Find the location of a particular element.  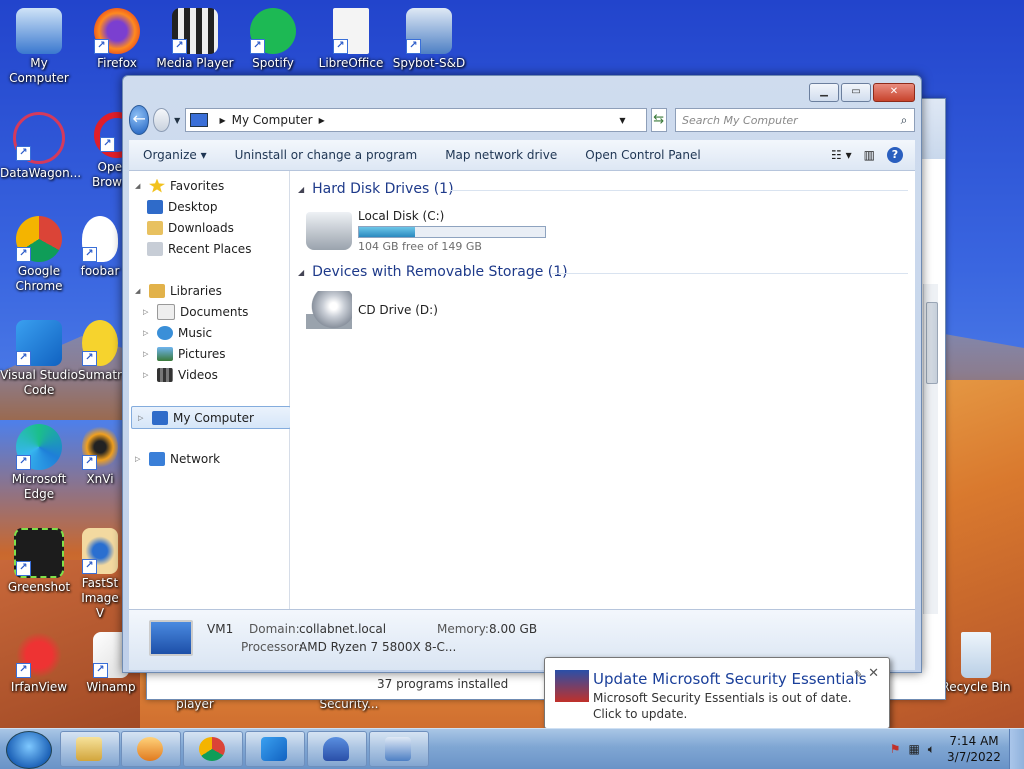

organize-button: Organize ▾ is located at coordinates (175, 155).